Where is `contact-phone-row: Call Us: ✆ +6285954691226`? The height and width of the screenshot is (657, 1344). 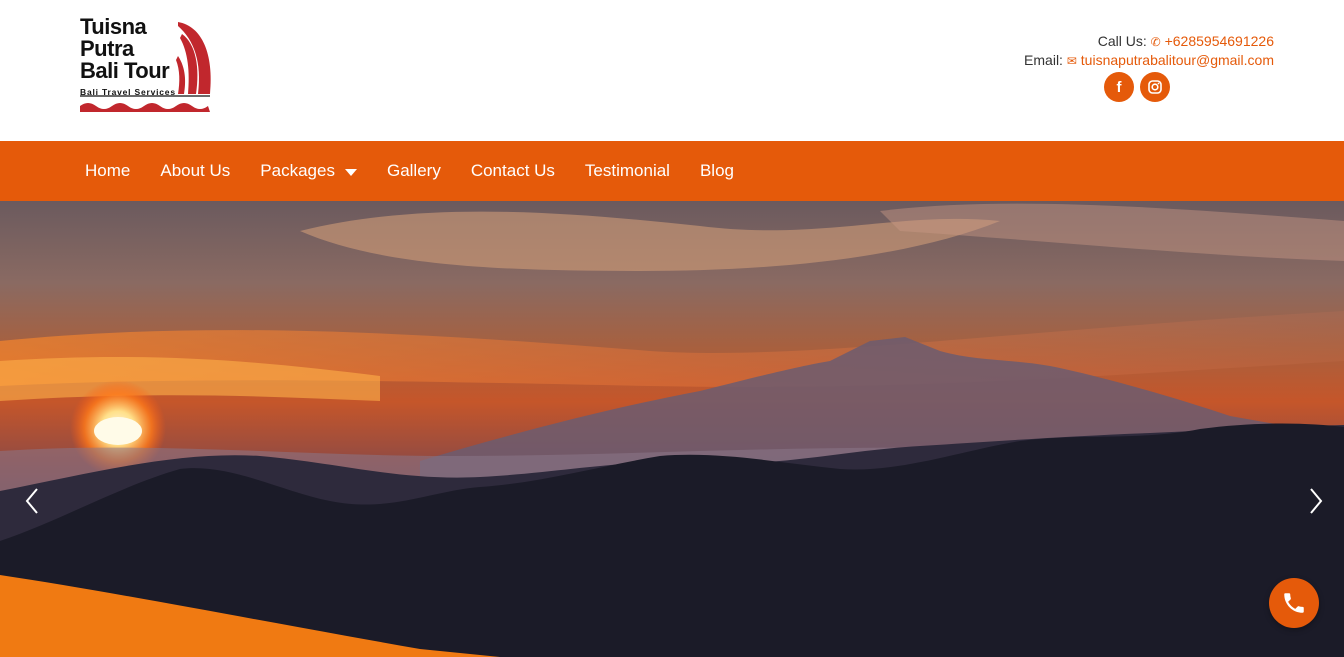 contact-phone-row: Call Us: ✆ +6285954691226 is located at coordinates (1094, 41).